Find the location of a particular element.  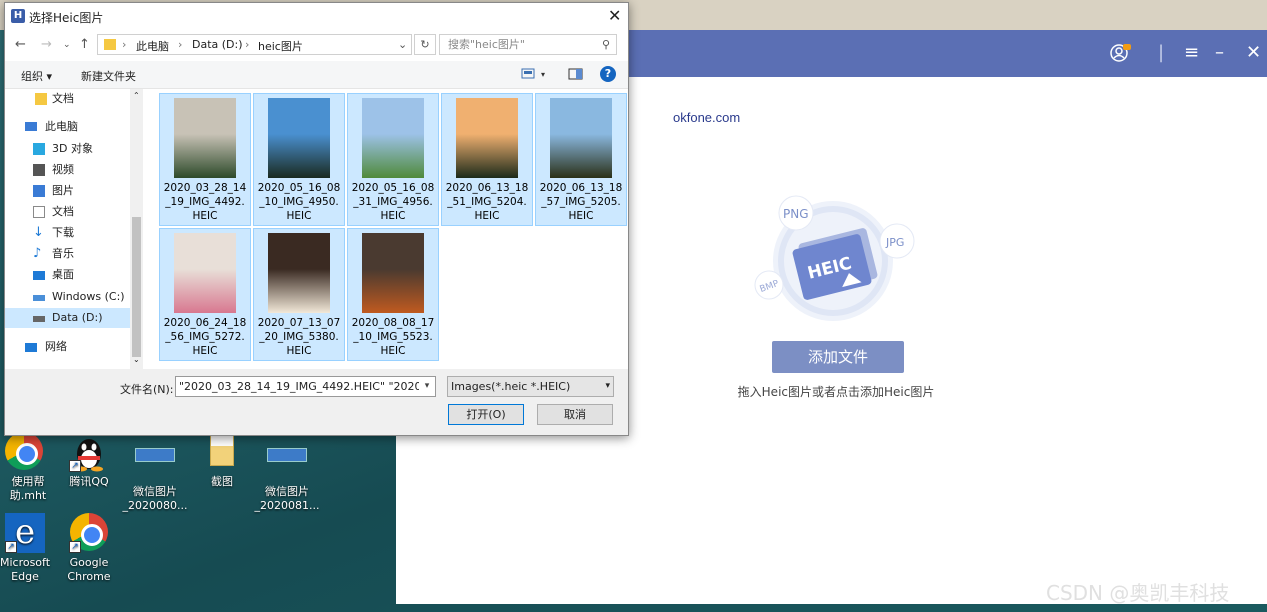

organize-button: 组织 ▾ is located at coordinates (36, 76).